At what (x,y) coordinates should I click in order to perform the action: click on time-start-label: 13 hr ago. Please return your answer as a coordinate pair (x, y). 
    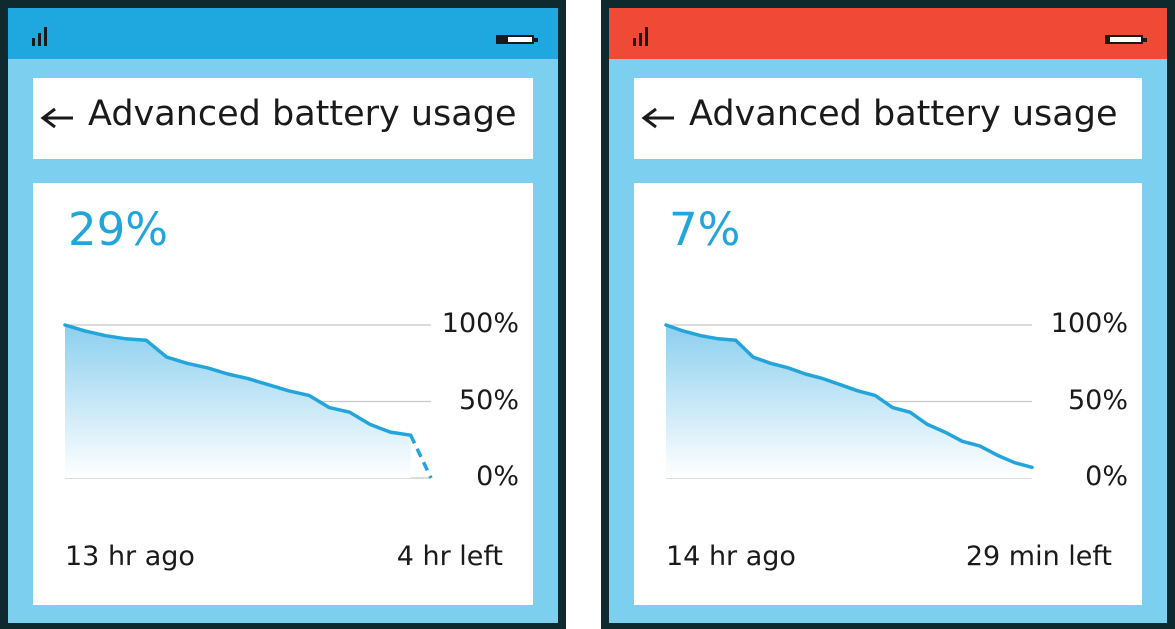
    Looking at the image, I should click on (130, 556).